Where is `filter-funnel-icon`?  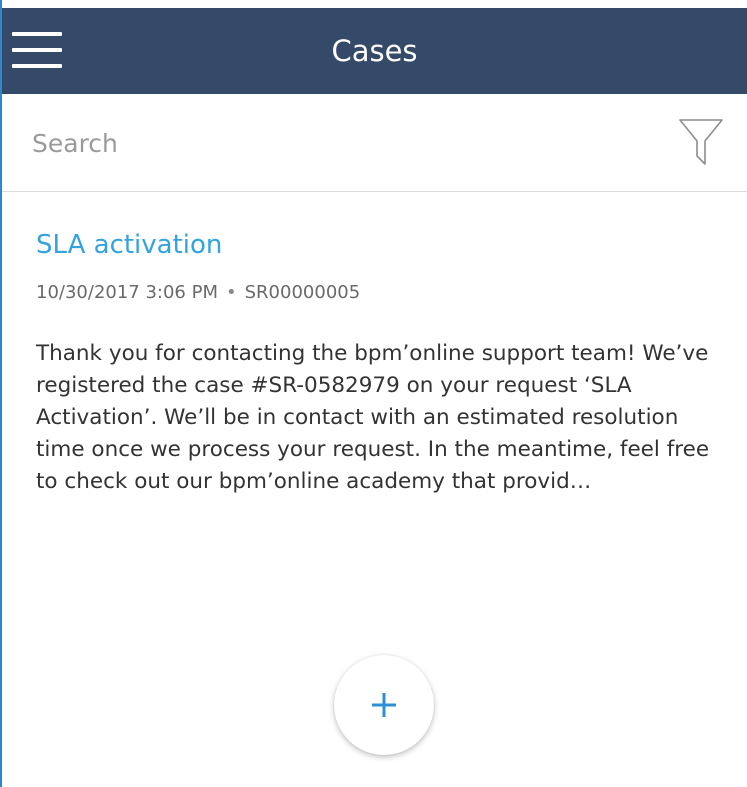
filter-funnel-icon is located at coordinates (701, 142).